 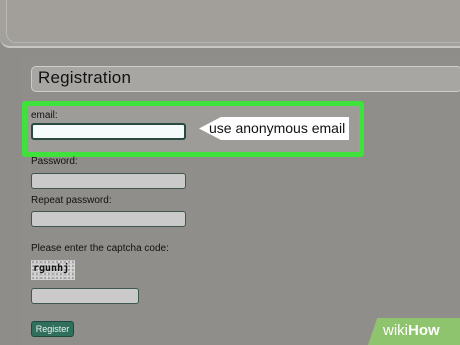 What do you see at coordinates (85, 296) in the screenshot?
I see `captcha-input` at bounding box center [85, 296].